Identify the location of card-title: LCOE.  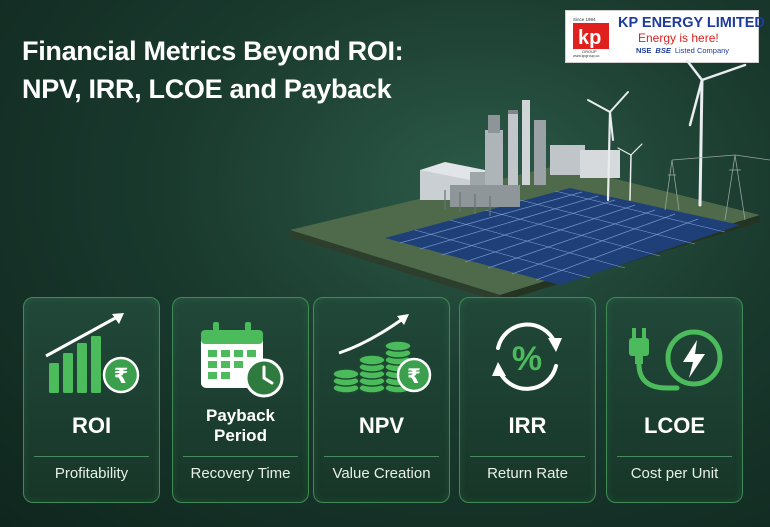
(674, 425).